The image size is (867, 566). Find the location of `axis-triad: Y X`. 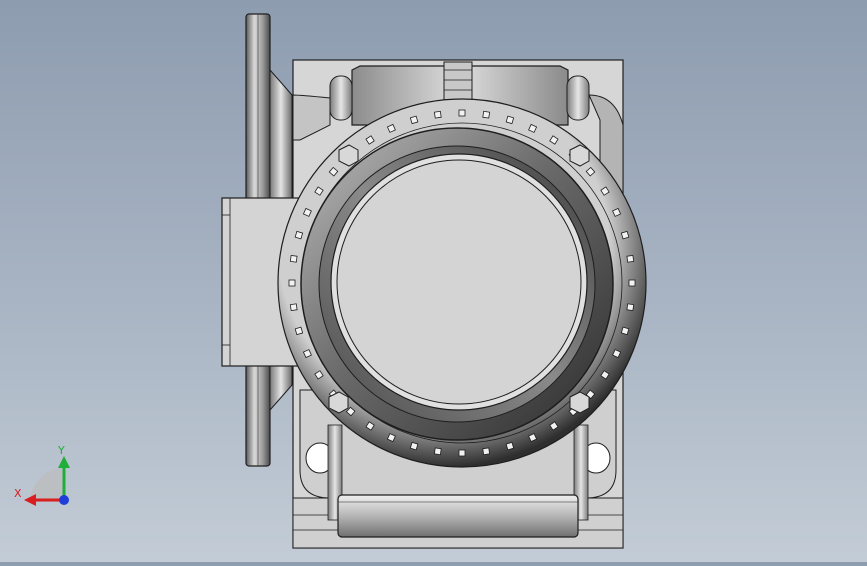

axis-triad: Y X is located at coordinates (42, 475).